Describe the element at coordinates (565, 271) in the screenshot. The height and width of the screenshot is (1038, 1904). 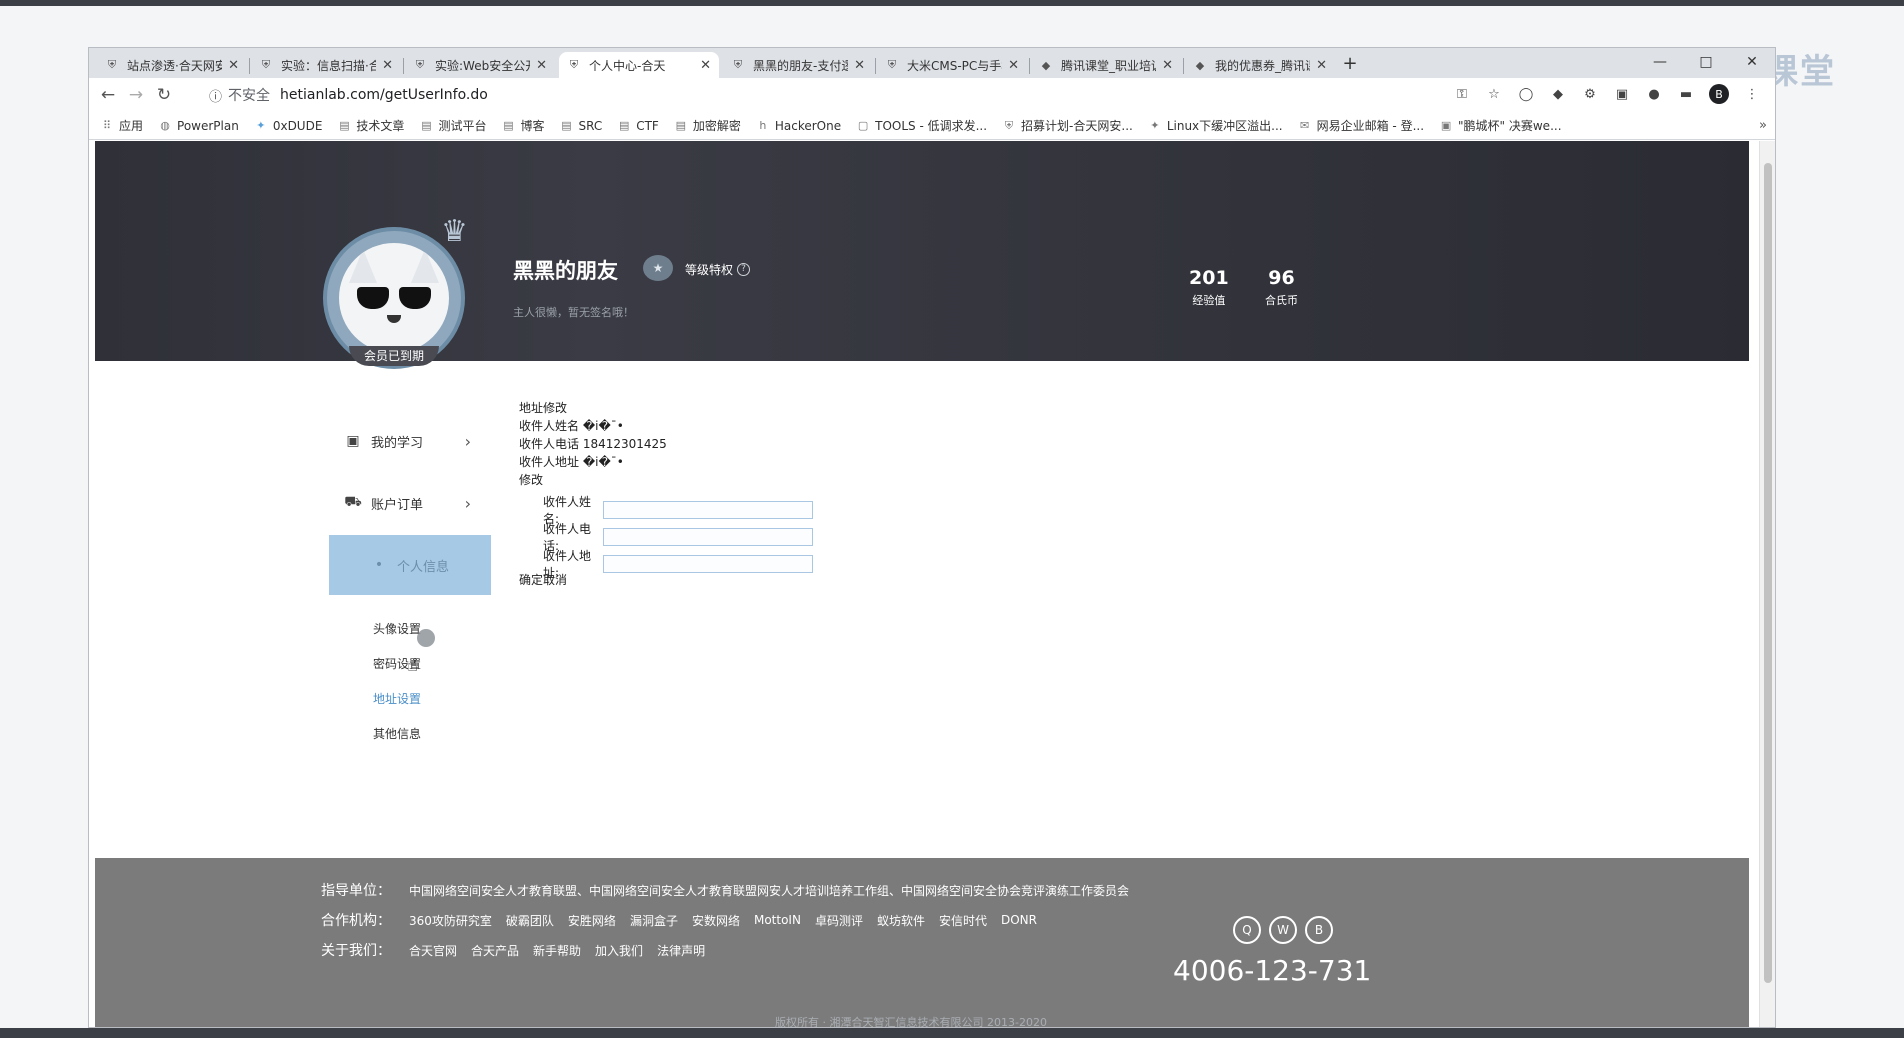
I see `username: 黑黑的朋友` at that location.